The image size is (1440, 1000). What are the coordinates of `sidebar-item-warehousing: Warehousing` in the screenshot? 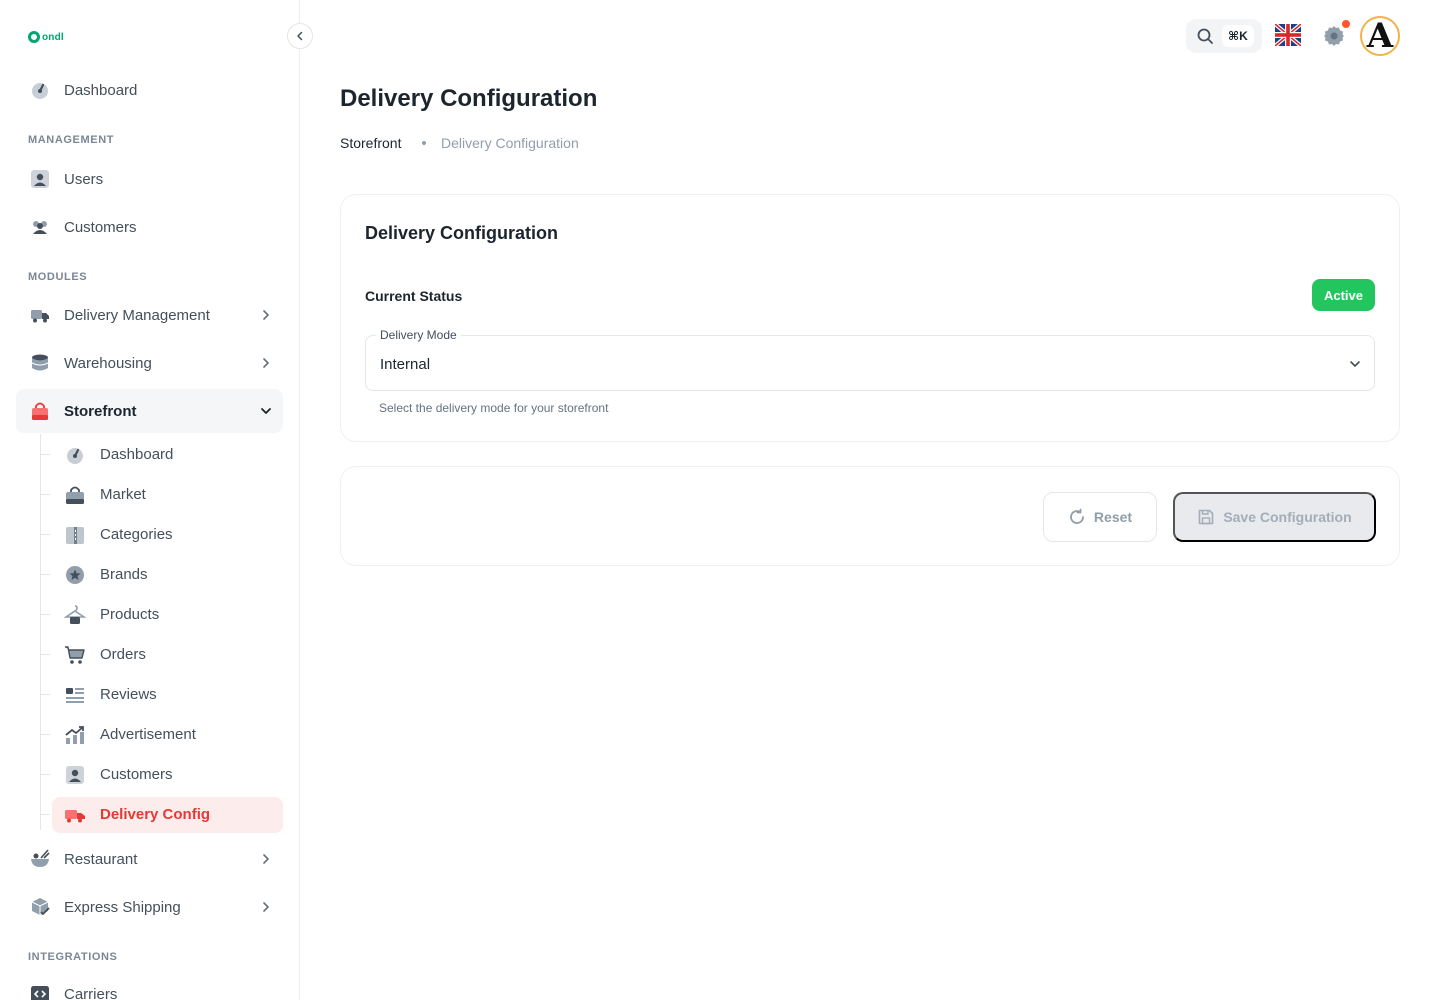 It's located at (149, 363).